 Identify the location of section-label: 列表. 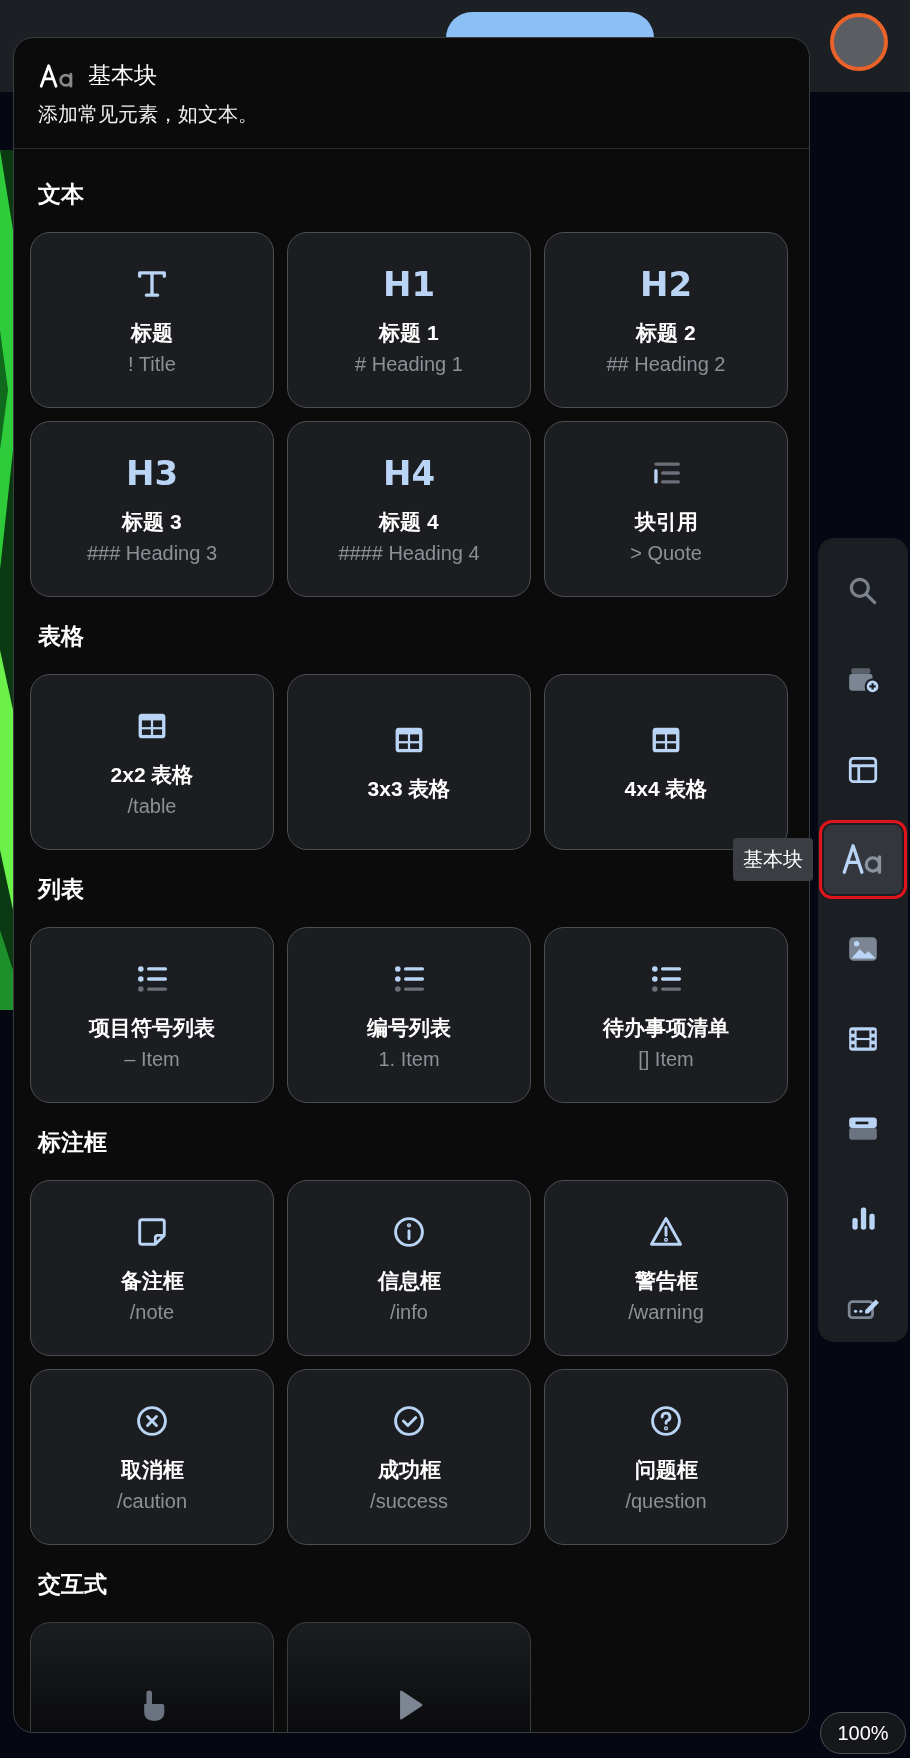
(61, 889).